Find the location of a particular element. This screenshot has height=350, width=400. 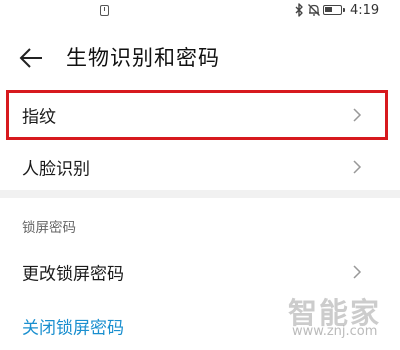

status-time: 4:19 is located at coordinates (365, 10).